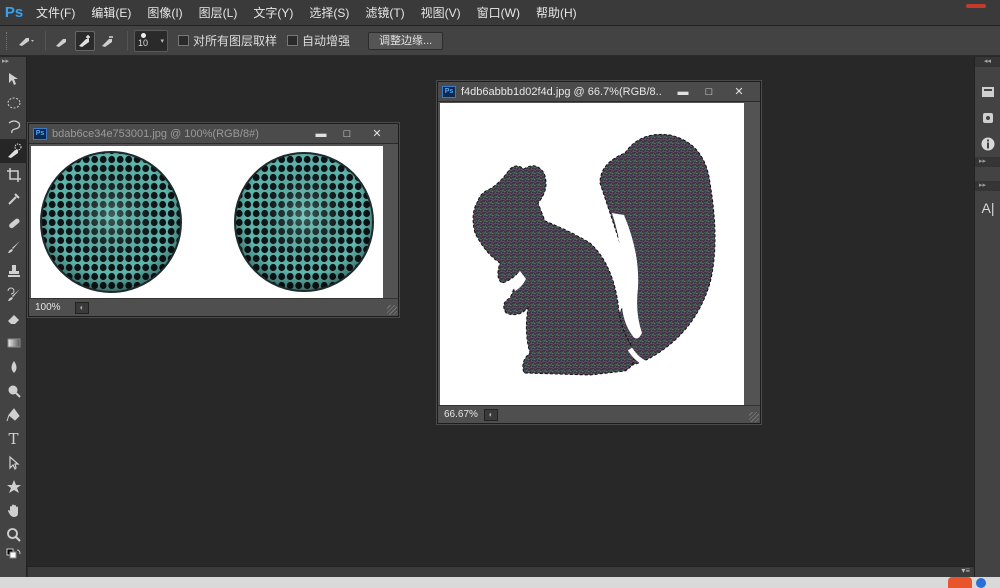  Describe the element at coordinates (13, 223) in the screenshot. I see `healing-brush-tool-icon` at that location.